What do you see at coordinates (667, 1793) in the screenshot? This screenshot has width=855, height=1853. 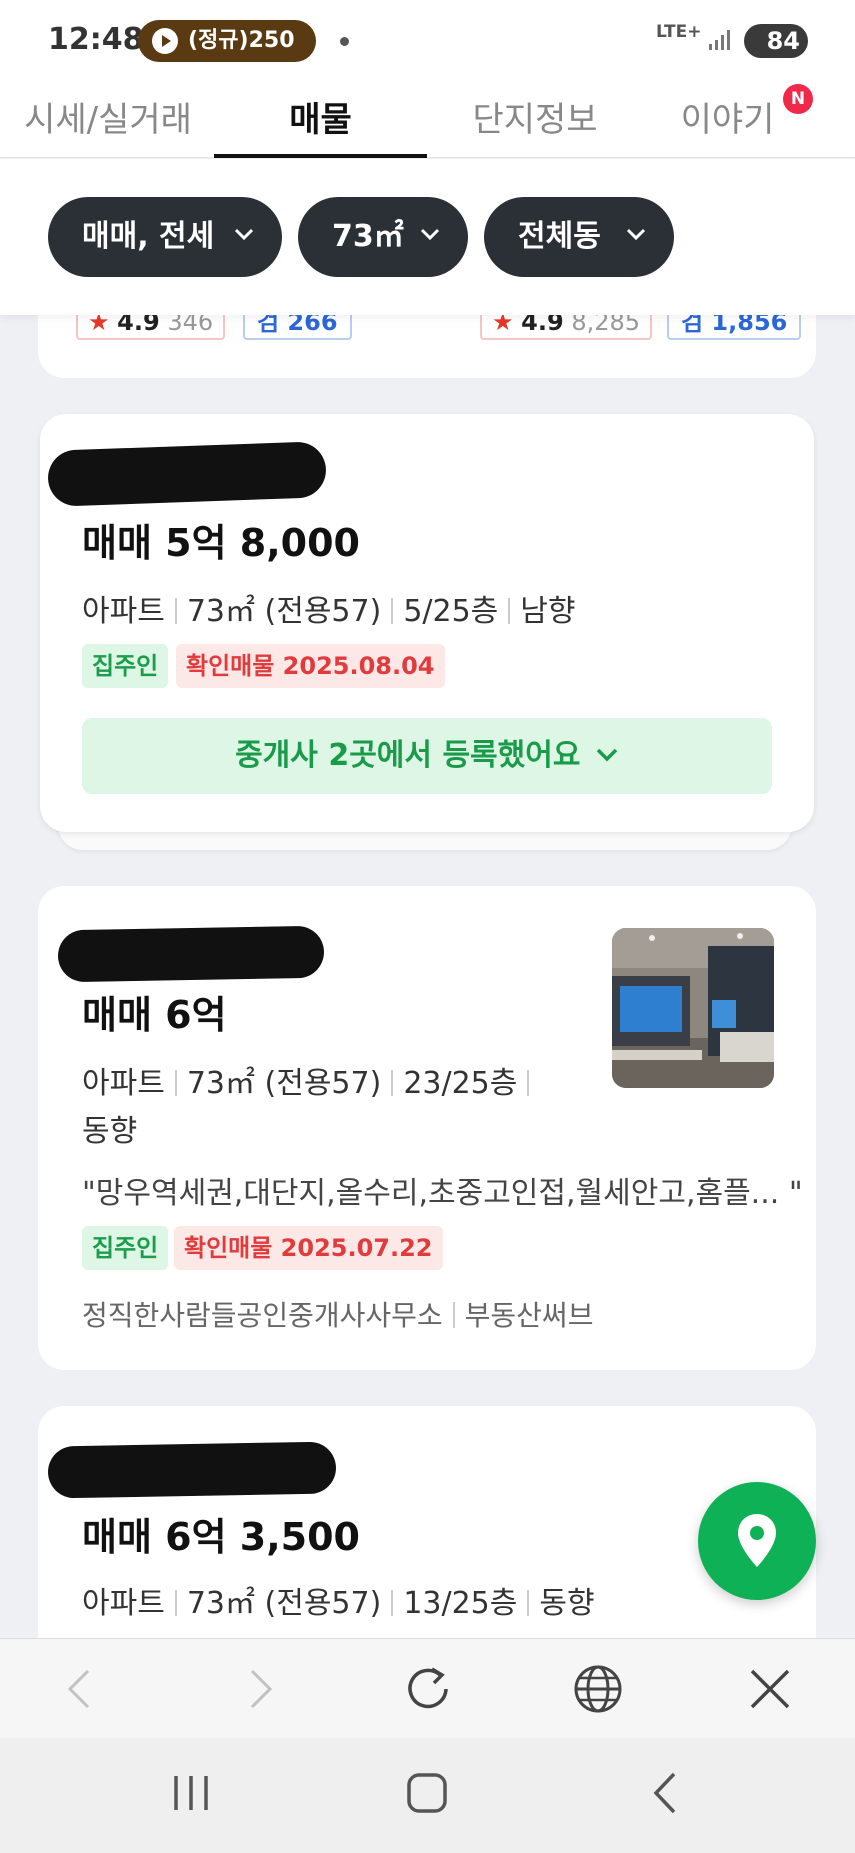 I see `system-back-icon` at bounding box center [667, 1793].